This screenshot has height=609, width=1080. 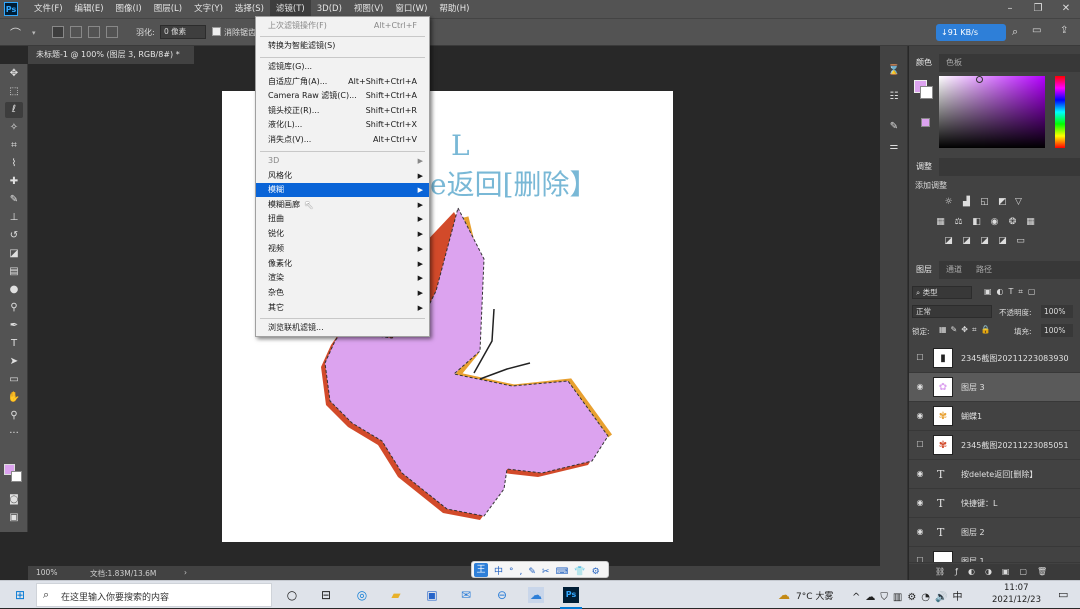 What do you see at coordinates (14, 182) in the screenshot?
I see `healing-brush-tool-icon: ✚` at bounding box center [14, 182].